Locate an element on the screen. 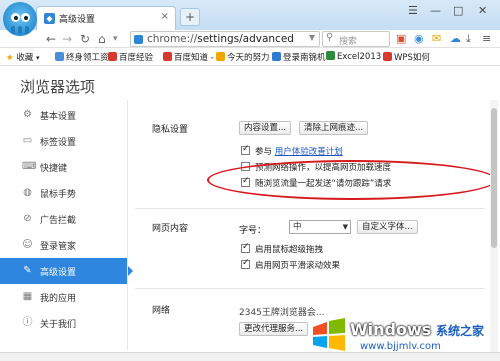 The image size is (500, 361). bookmark-label: 百度经验 is located at coordinates (136, 58).